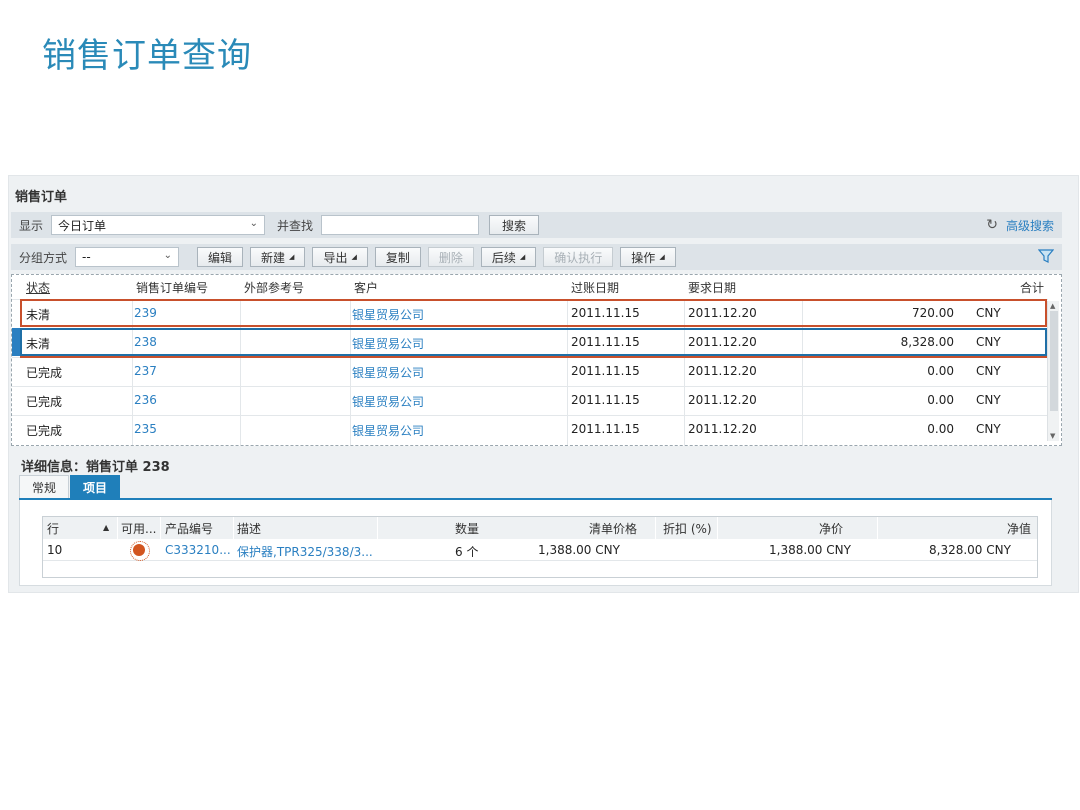  I want to click on col-line: 行, so click(53, 528).